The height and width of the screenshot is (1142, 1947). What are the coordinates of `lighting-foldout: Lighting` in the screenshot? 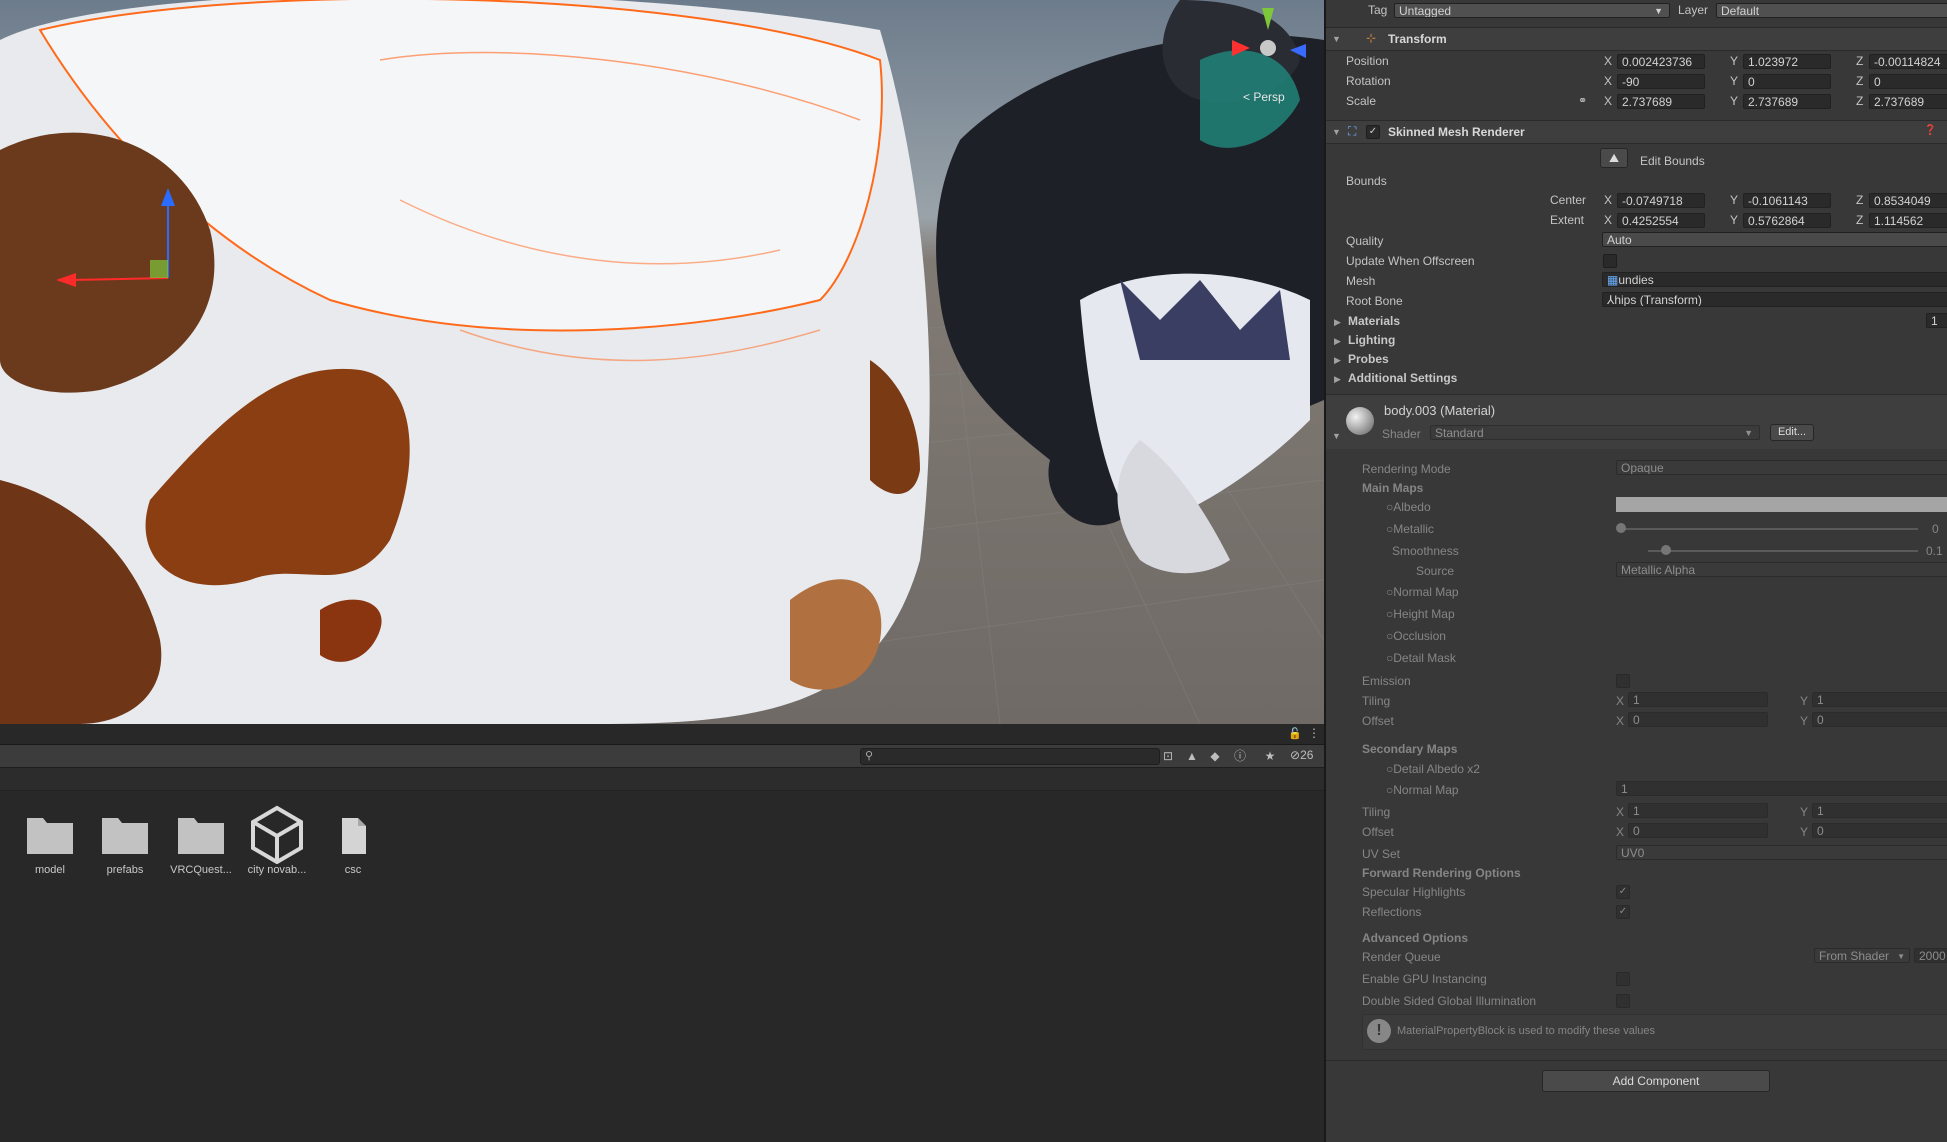 It's located at (1371, 340).